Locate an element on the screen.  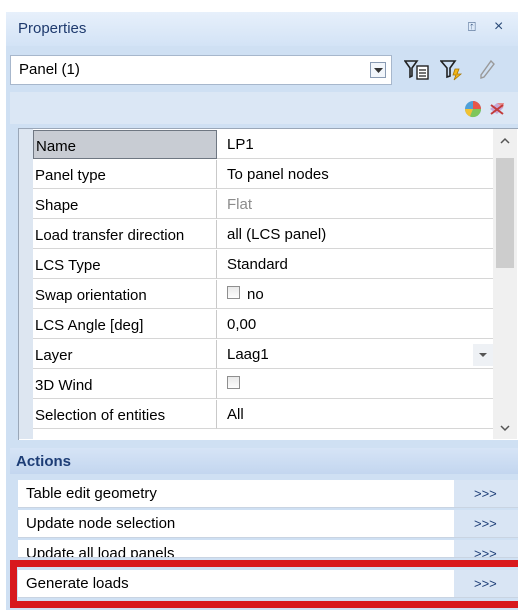
property-name: LCS Type is located at coordinates (68, 265).